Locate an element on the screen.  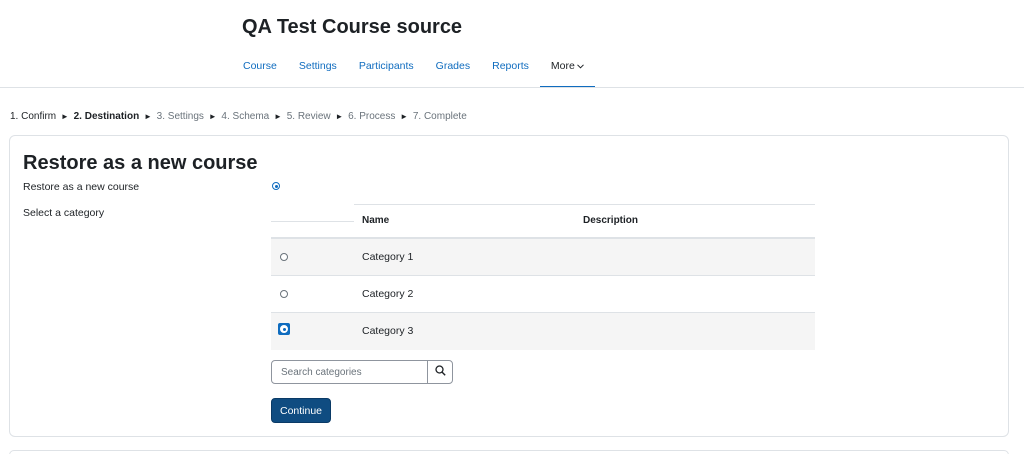
category-table-header: Name Description is located at coordinates (543, 221).